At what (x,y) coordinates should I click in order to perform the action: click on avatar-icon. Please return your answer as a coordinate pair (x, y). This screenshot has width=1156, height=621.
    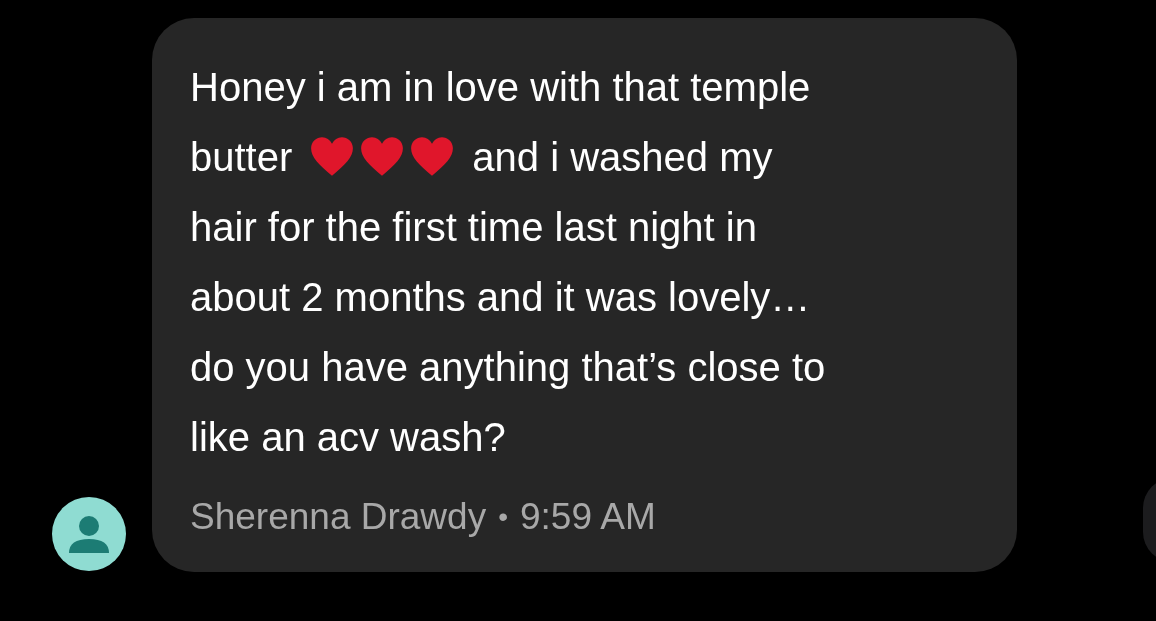
    Looking at the image, I should click on (89, 534).